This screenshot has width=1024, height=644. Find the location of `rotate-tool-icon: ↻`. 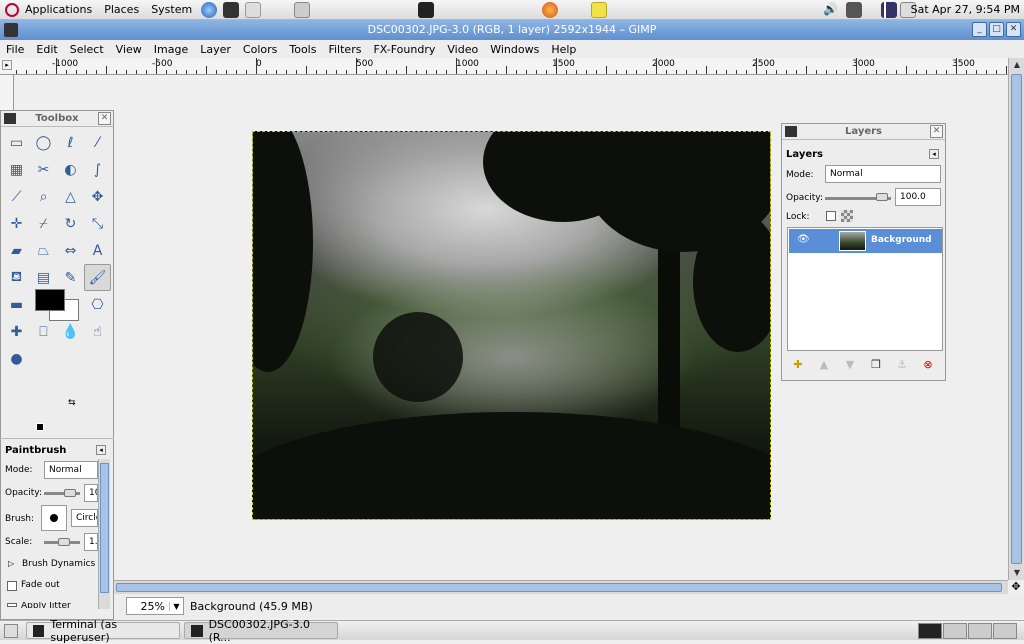

rotate-tool-icon: ↻ is located at coordinates (70, 223).